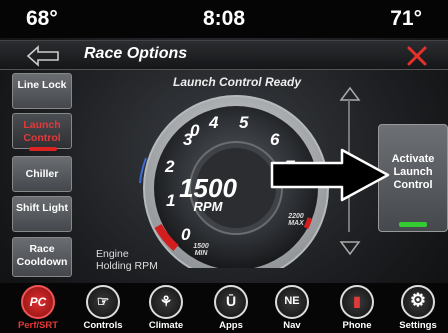  I want to click on nav-label: Climate, so click(166, 325).